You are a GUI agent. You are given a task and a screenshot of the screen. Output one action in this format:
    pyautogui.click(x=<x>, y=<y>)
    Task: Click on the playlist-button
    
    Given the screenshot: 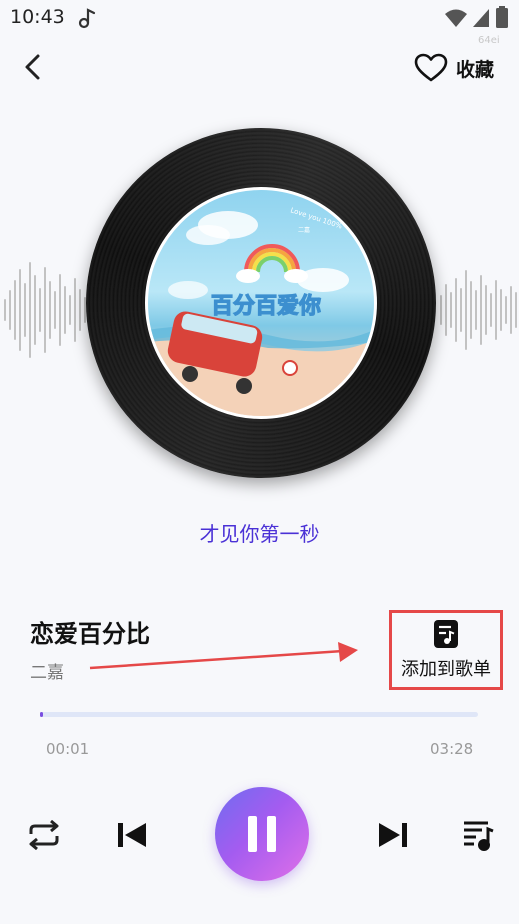 What is the action you would take?
    pyautogui.click(x=478, y=835)
    